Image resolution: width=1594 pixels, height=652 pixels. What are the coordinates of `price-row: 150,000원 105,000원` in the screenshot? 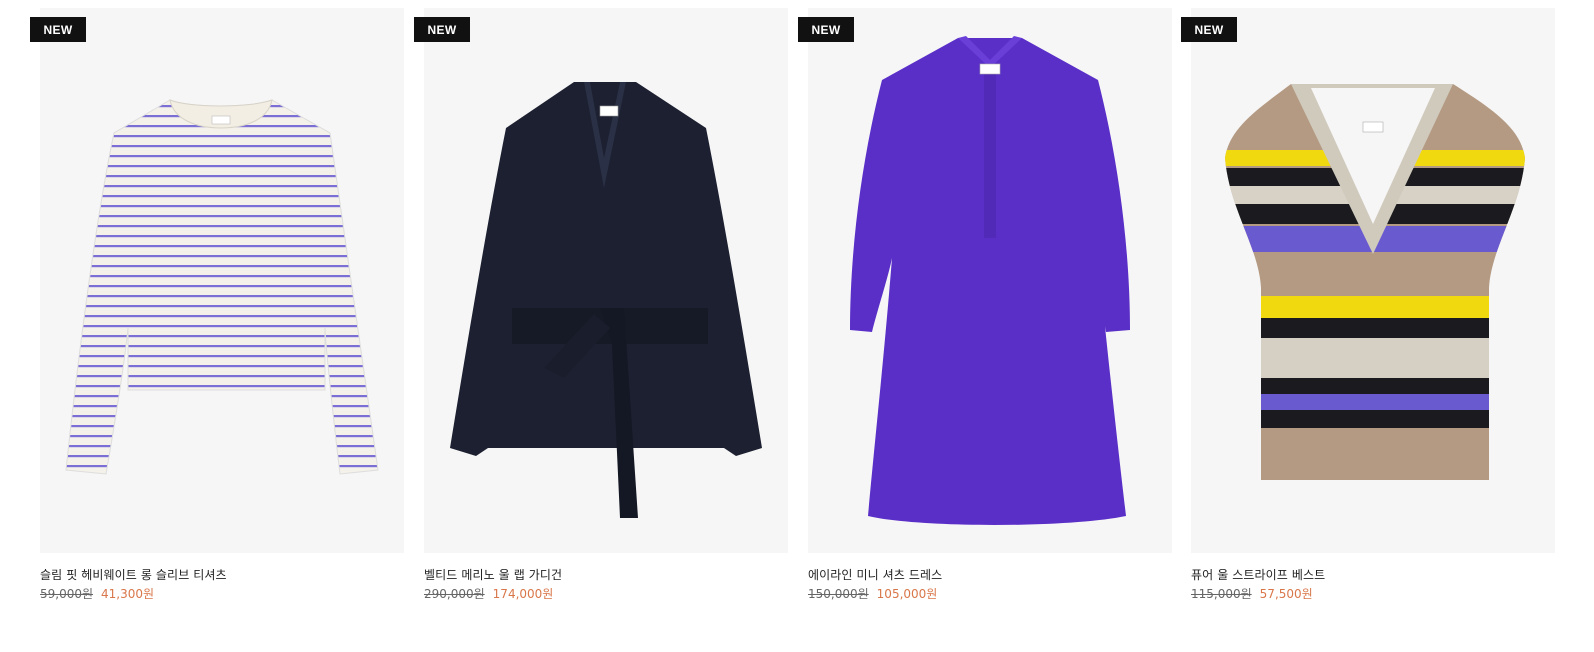 It's located at (872, 593).